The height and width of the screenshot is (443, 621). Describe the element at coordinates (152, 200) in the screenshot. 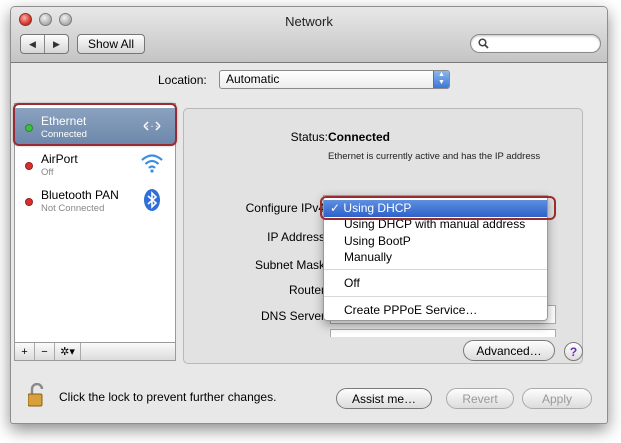

I see `bluetooth-icon` at that location.